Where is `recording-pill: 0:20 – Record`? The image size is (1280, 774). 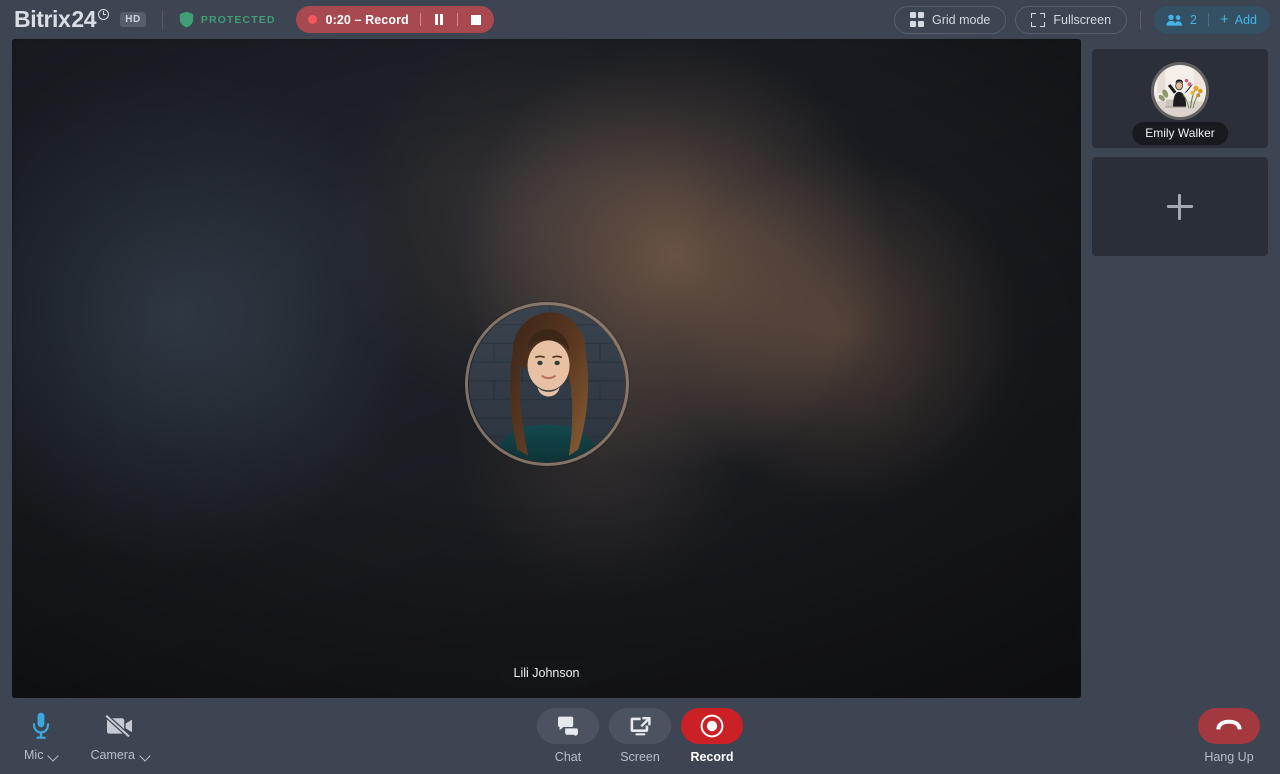 recording-pill: 0:20 – Record is located at coordinates (394, 19).